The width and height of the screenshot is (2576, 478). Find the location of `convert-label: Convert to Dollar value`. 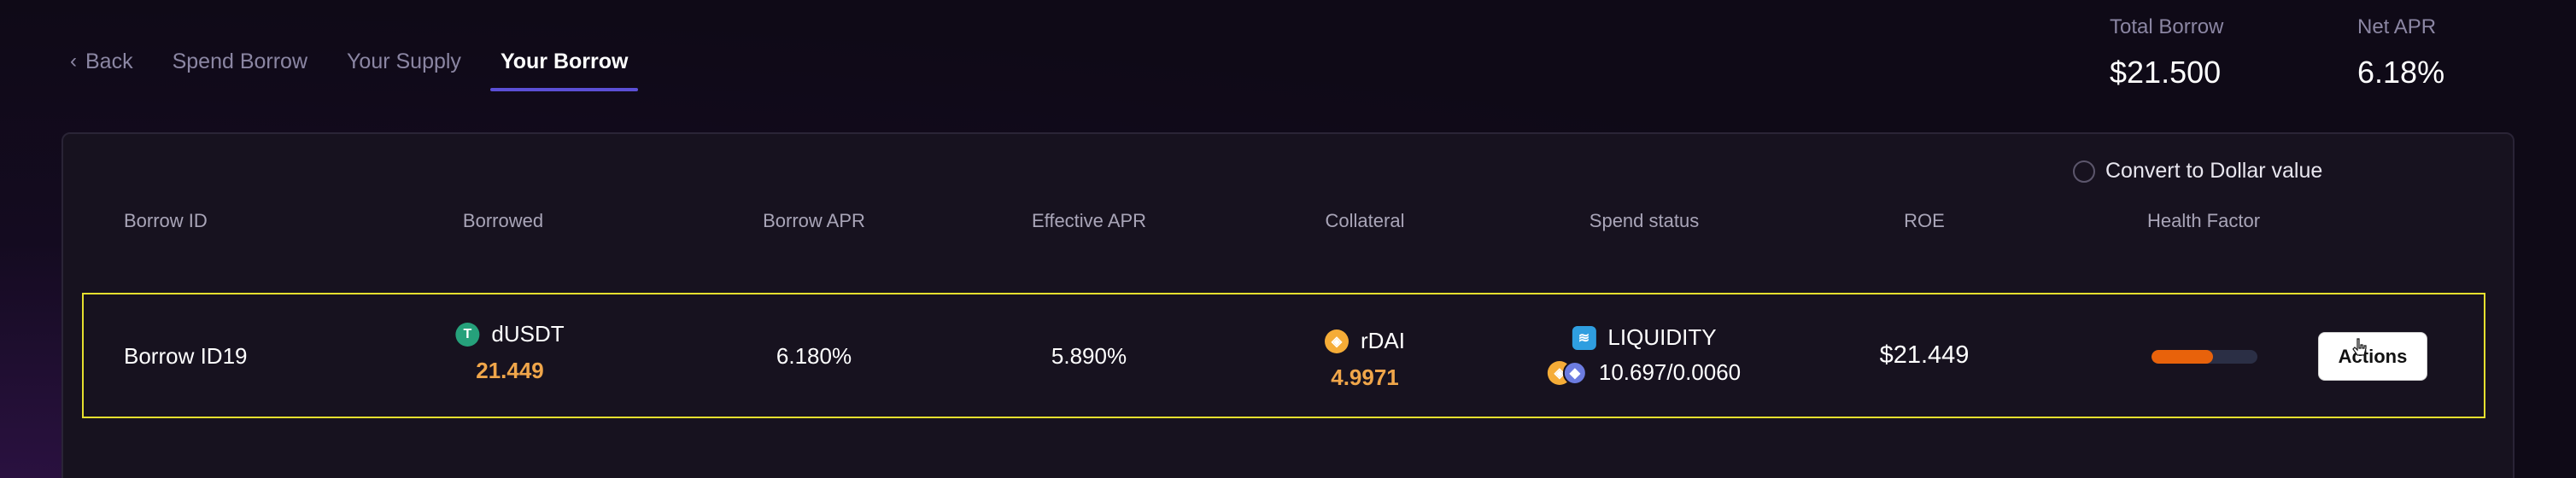

convert-label: Convert to Dollar value is located at coordinates (2214, 171).